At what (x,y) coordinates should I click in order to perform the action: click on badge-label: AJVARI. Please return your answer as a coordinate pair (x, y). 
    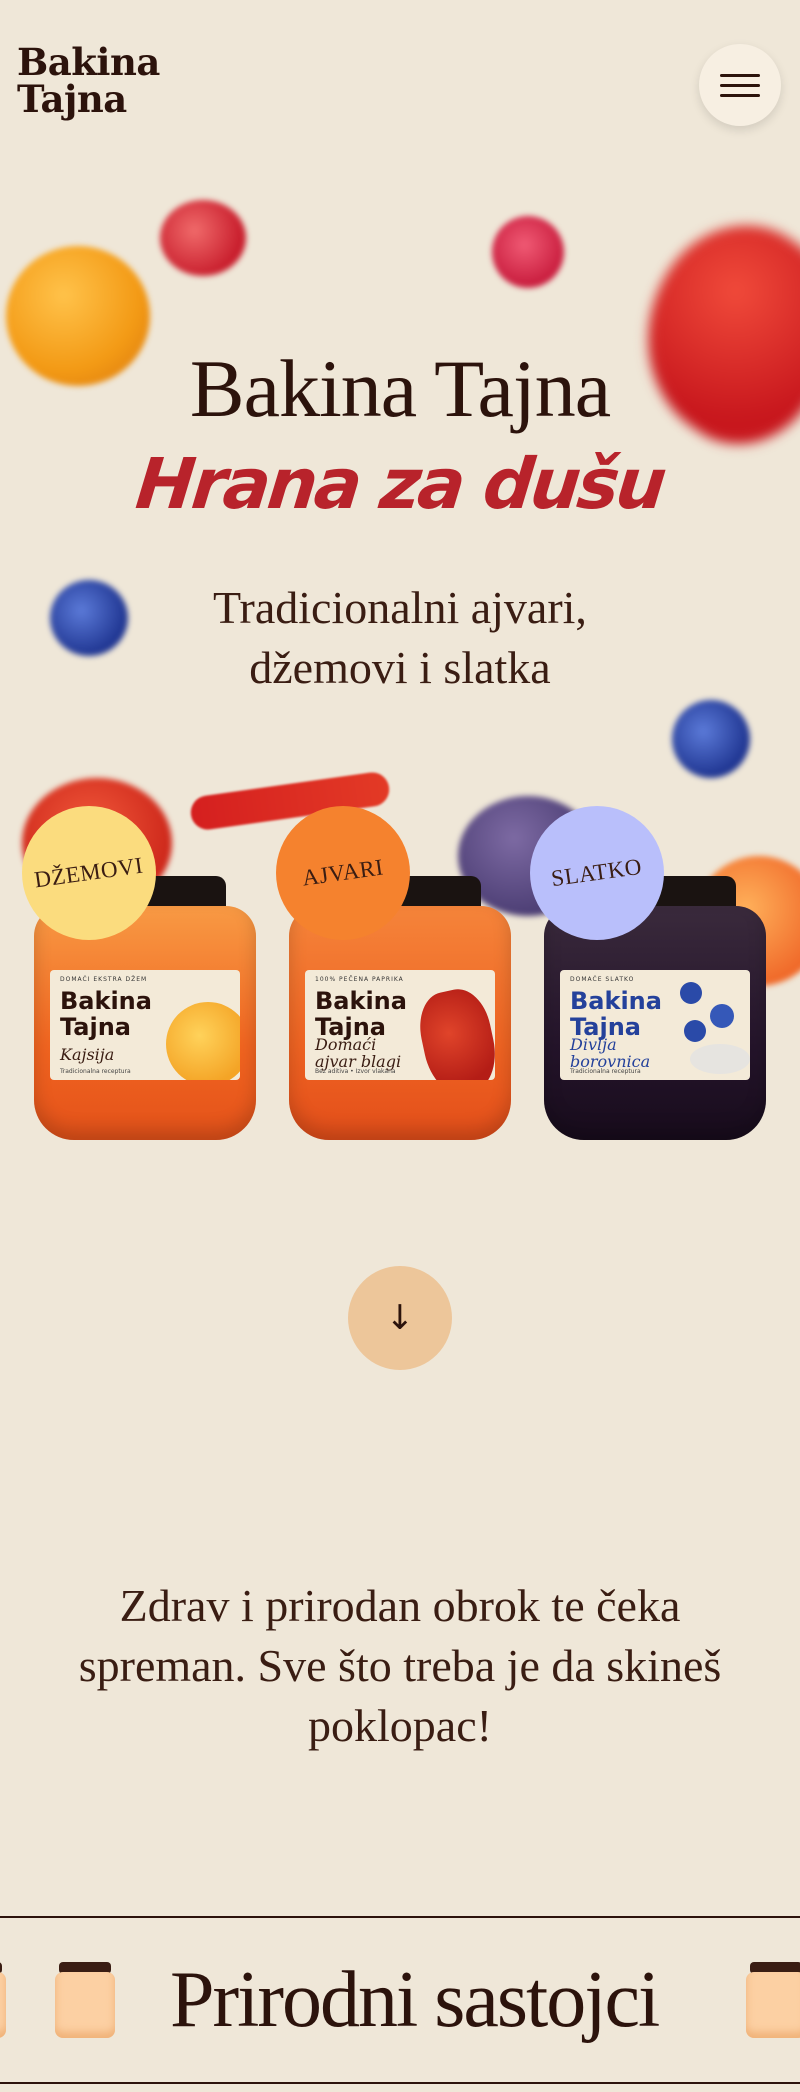
    Looking at the image, I should click on (343, 872).